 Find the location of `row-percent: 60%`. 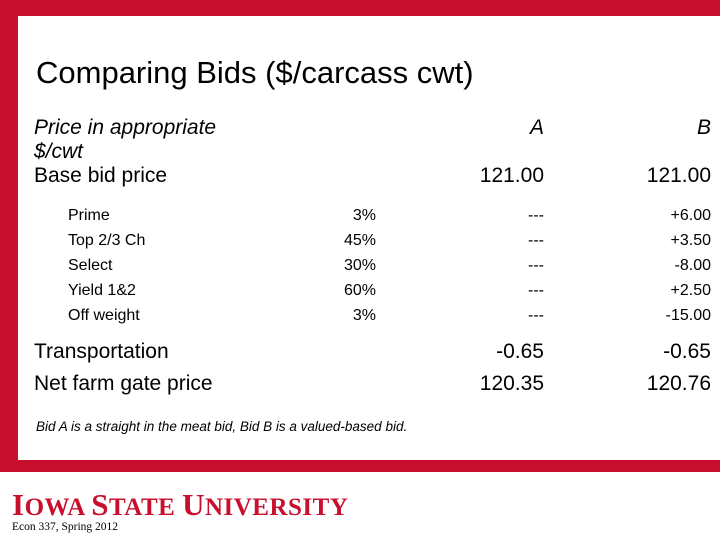

row-percent: 60% is located at coordinates (359, 290).